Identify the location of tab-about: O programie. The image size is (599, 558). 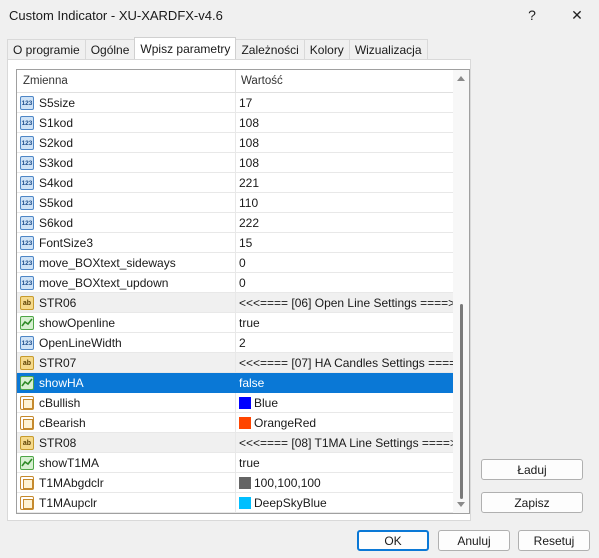
(46, 49).